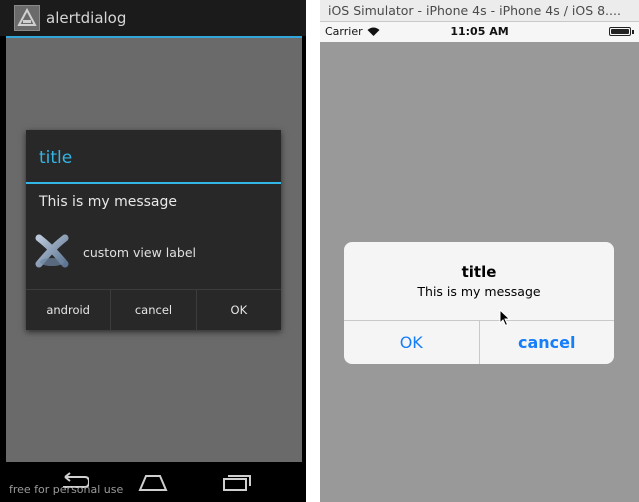 This screenshot has width=639, height=502. I want to click on battery-tip, so click(633, 32).